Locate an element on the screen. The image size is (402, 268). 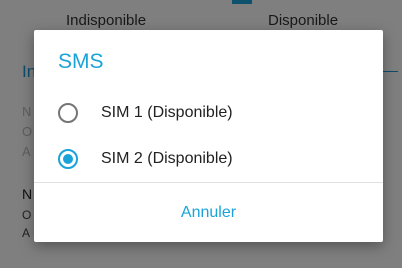
sim1-option-label: SIM 1 (Disponible) is located at coordinates (167, 112).